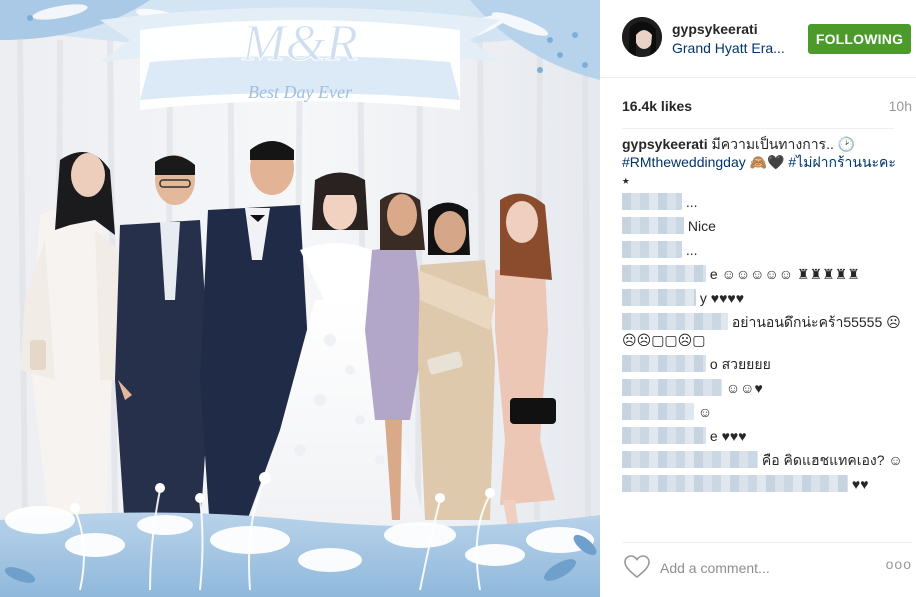  I want to click on post-footer: ooo, so click(767, 569).